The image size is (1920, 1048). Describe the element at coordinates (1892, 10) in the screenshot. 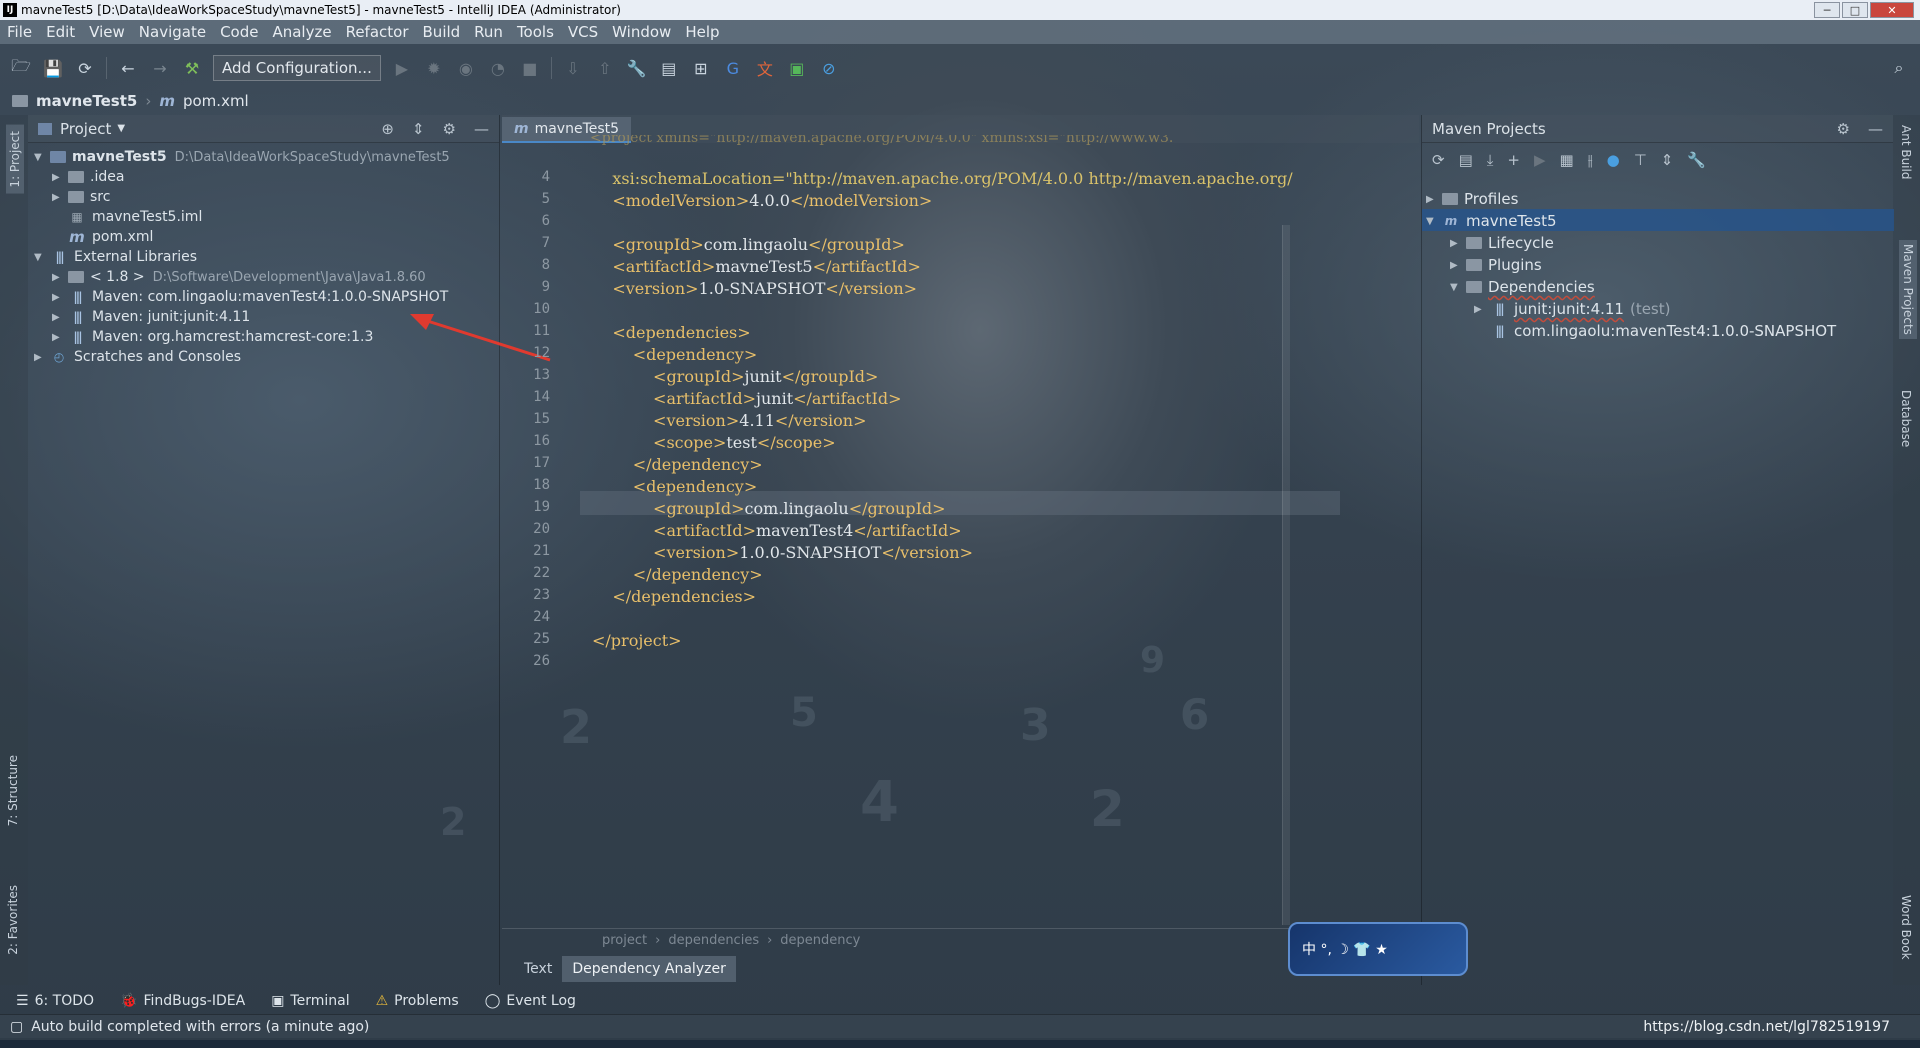

I see `close-window-button: ✕` at that location.